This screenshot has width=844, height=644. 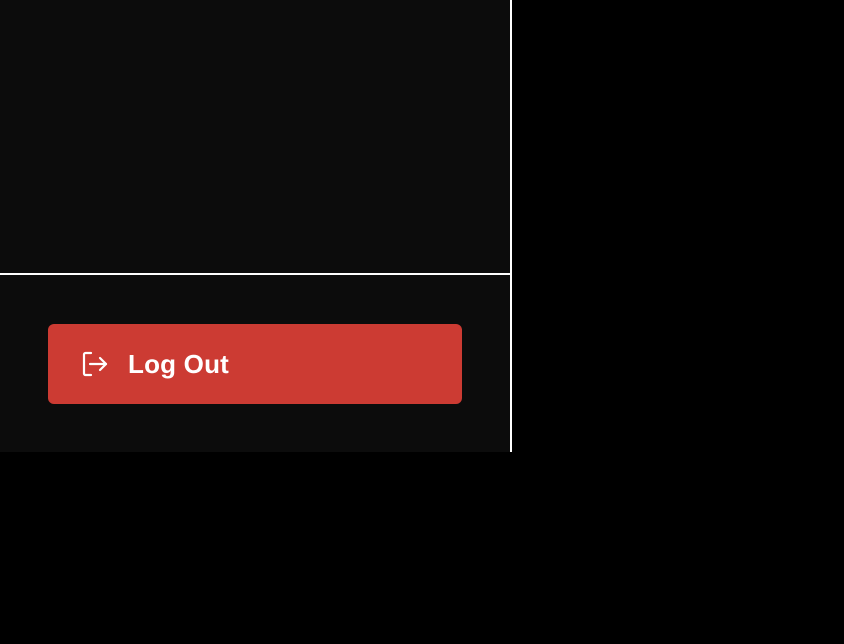 I want to click on logout-icon, so click(x=95, y=364).